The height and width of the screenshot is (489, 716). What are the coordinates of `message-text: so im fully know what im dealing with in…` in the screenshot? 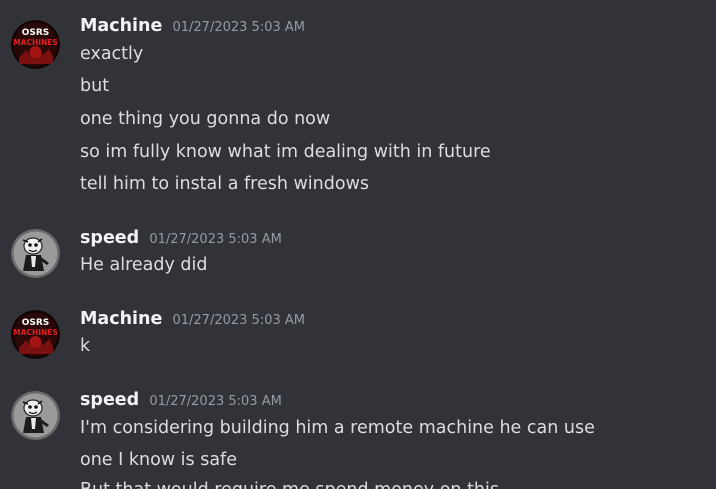 It's located at (285, 152).